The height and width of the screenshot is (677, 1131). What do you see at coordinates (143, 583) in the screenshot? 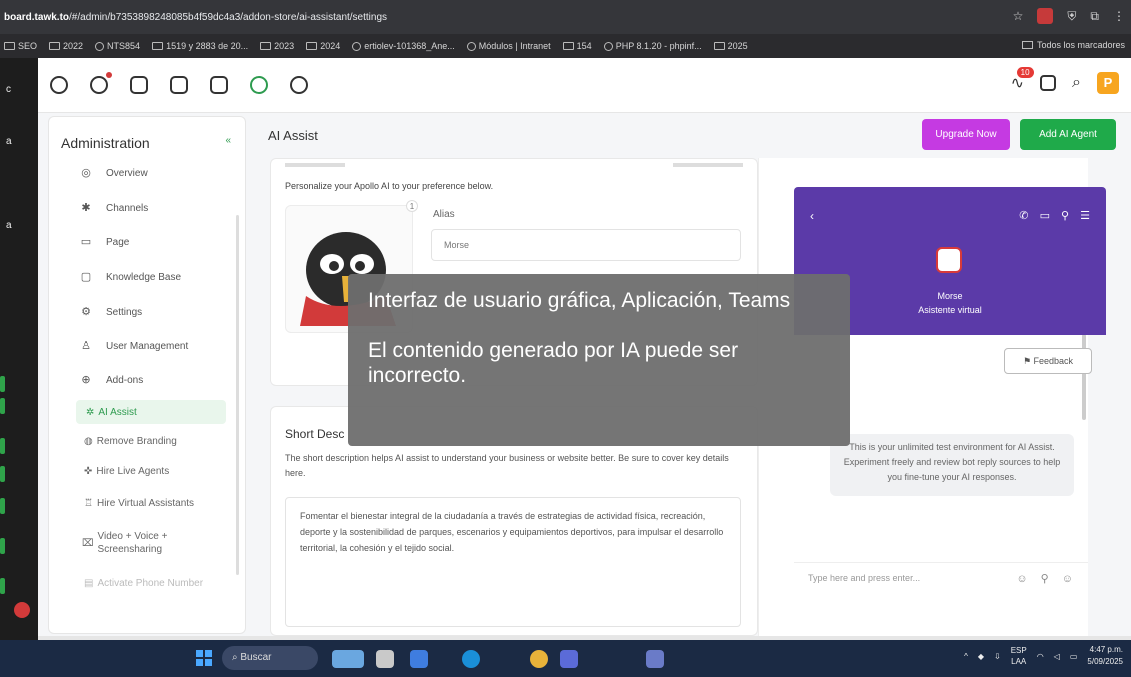
I see `sidebar-item-activate-phone: ▤ Activate Phone Number` at bounding box center [143, 583].